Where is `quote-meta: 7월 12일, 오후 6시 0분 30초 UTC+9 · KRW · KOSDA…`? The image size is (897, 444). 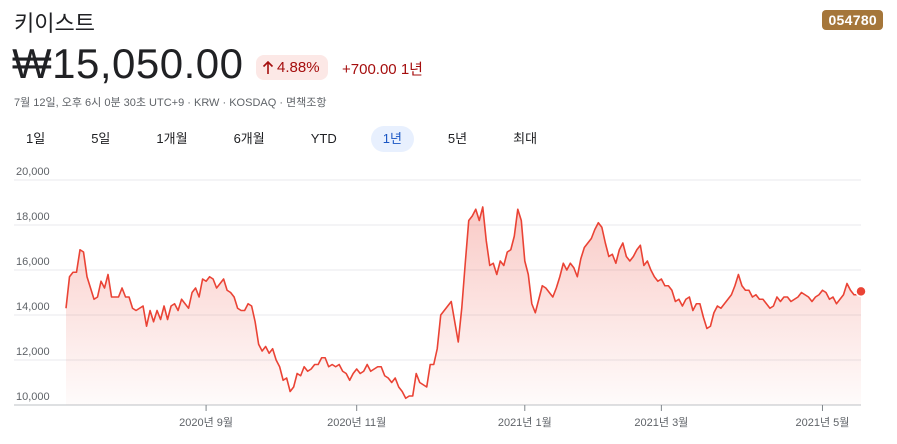
quote-meta: 7월 12일, 오후 6시 0분 30초 UTC+9 · KRW · KOSDA… is located at coordinates (170, 103).